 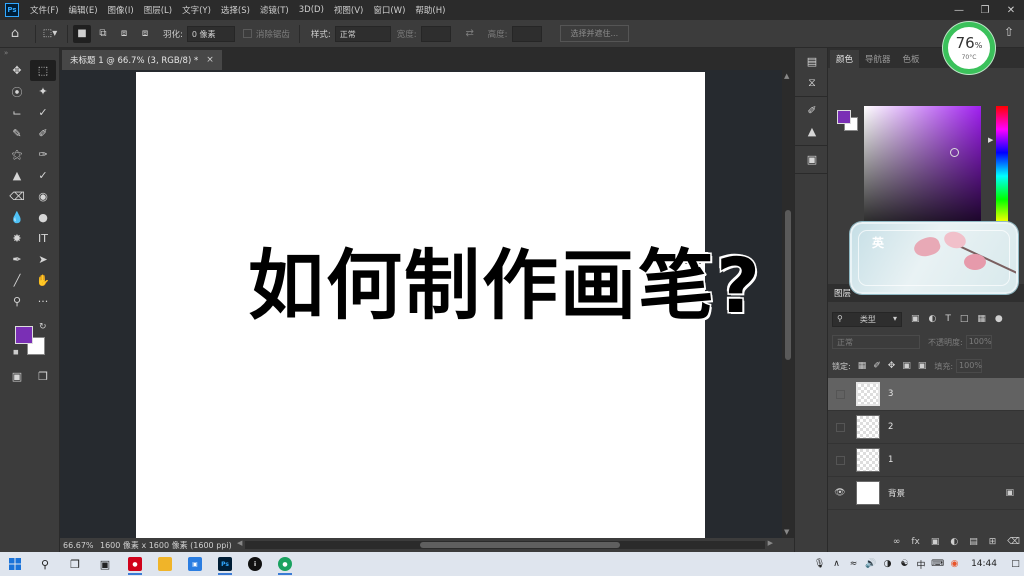 What do you see at coordinates (788, 304) in the screenshot?
I see `vertical-scrollbar: ▲ ▼` at bounding box center [788, 304].